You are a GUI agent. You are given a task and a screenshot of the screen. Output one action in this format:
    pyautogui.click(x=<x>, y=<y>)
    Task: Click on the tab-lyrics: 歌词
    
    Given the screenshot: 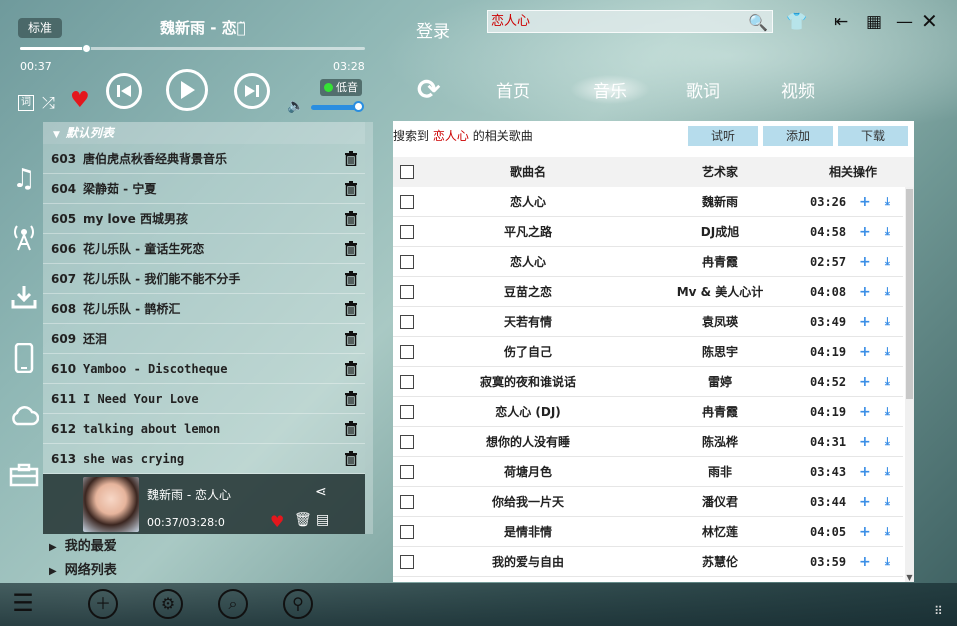 What is the action you would take?
    pyautogui.click(x=703, y=89)
    